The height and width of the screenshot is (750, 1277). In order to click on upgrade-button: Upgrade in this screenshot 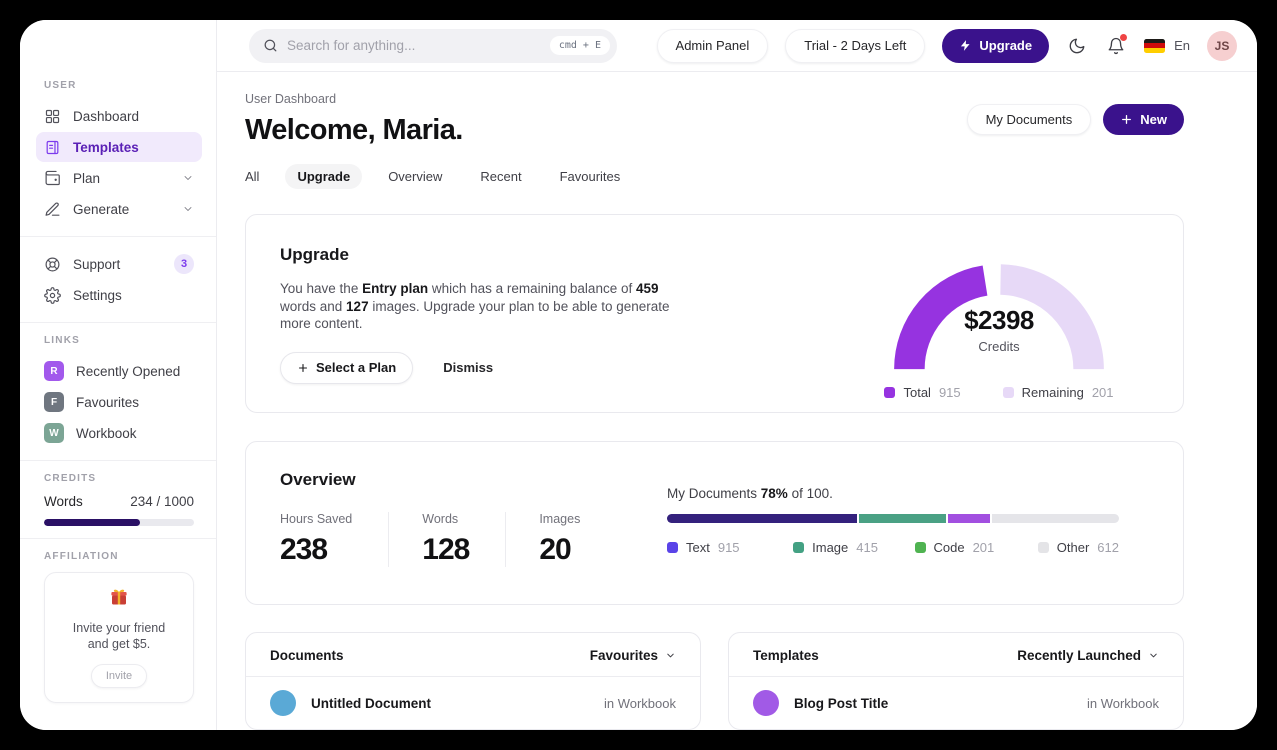, I will do `click(996, 45)`.